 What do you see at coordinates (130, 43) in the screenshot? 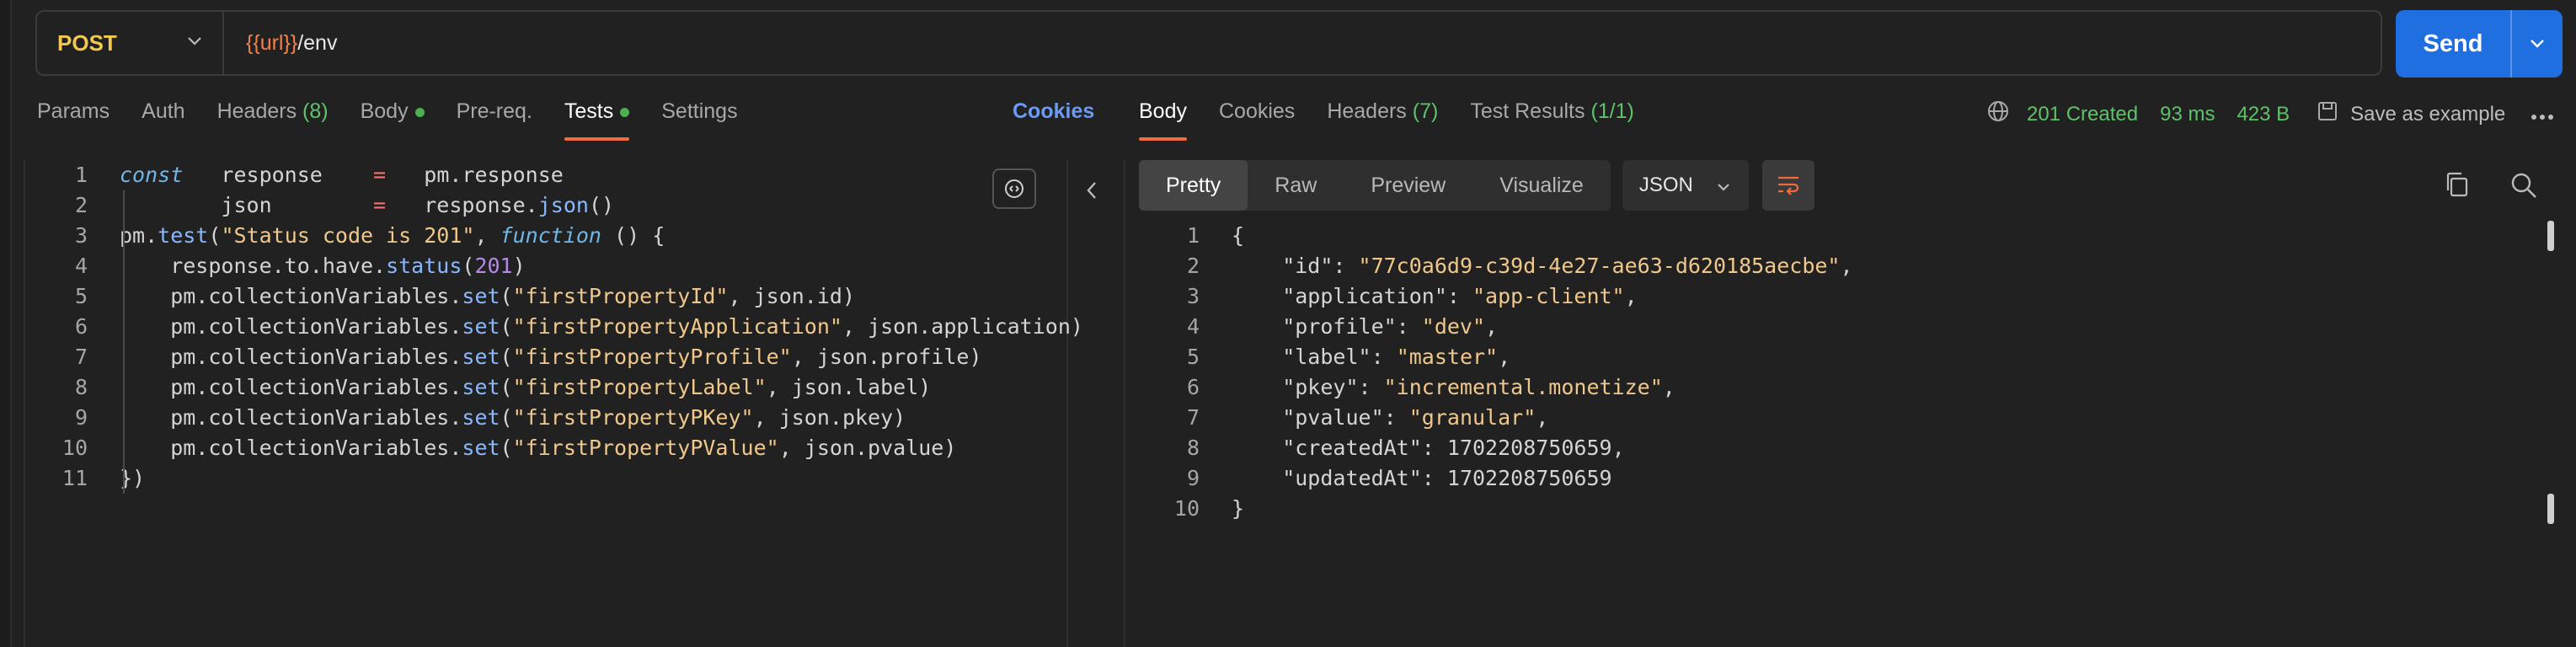
I see `method-select: POST` at bounding box center [130, 43].